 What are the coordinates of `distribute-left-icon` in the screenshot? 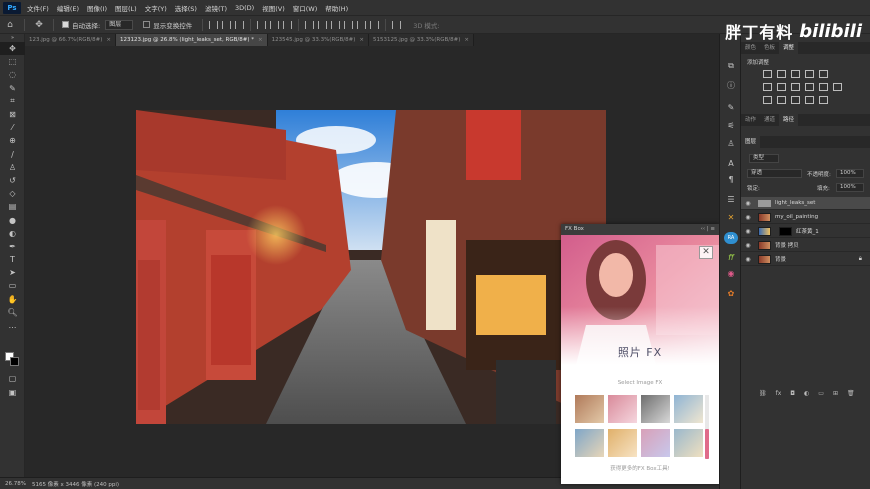 It's located at (349, 24).